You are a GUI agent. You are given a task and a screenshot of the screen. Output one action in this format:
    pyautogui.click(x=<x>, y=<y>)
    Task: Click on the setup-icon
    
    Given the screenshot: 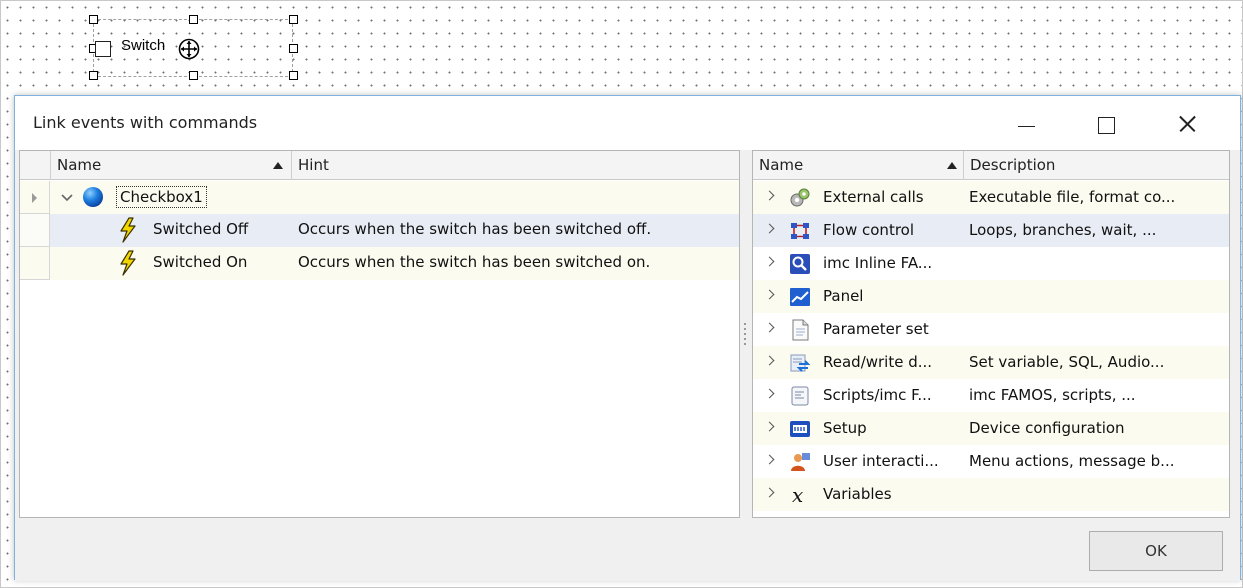 What is the action you would take?
    pyautogui.click(x=800, y=429)
    